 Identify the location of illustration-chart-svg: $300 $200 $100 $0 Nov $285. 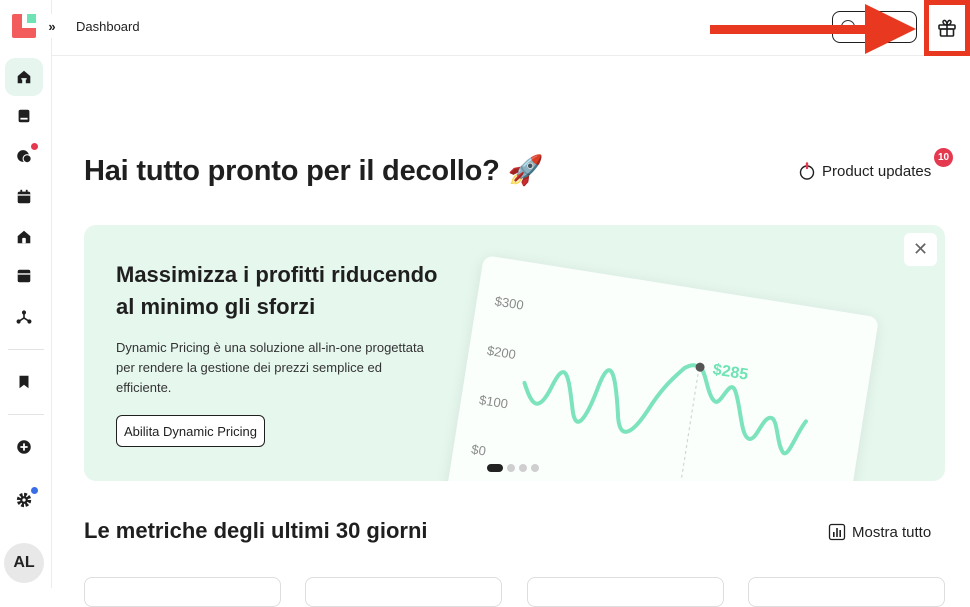
(637, 387).